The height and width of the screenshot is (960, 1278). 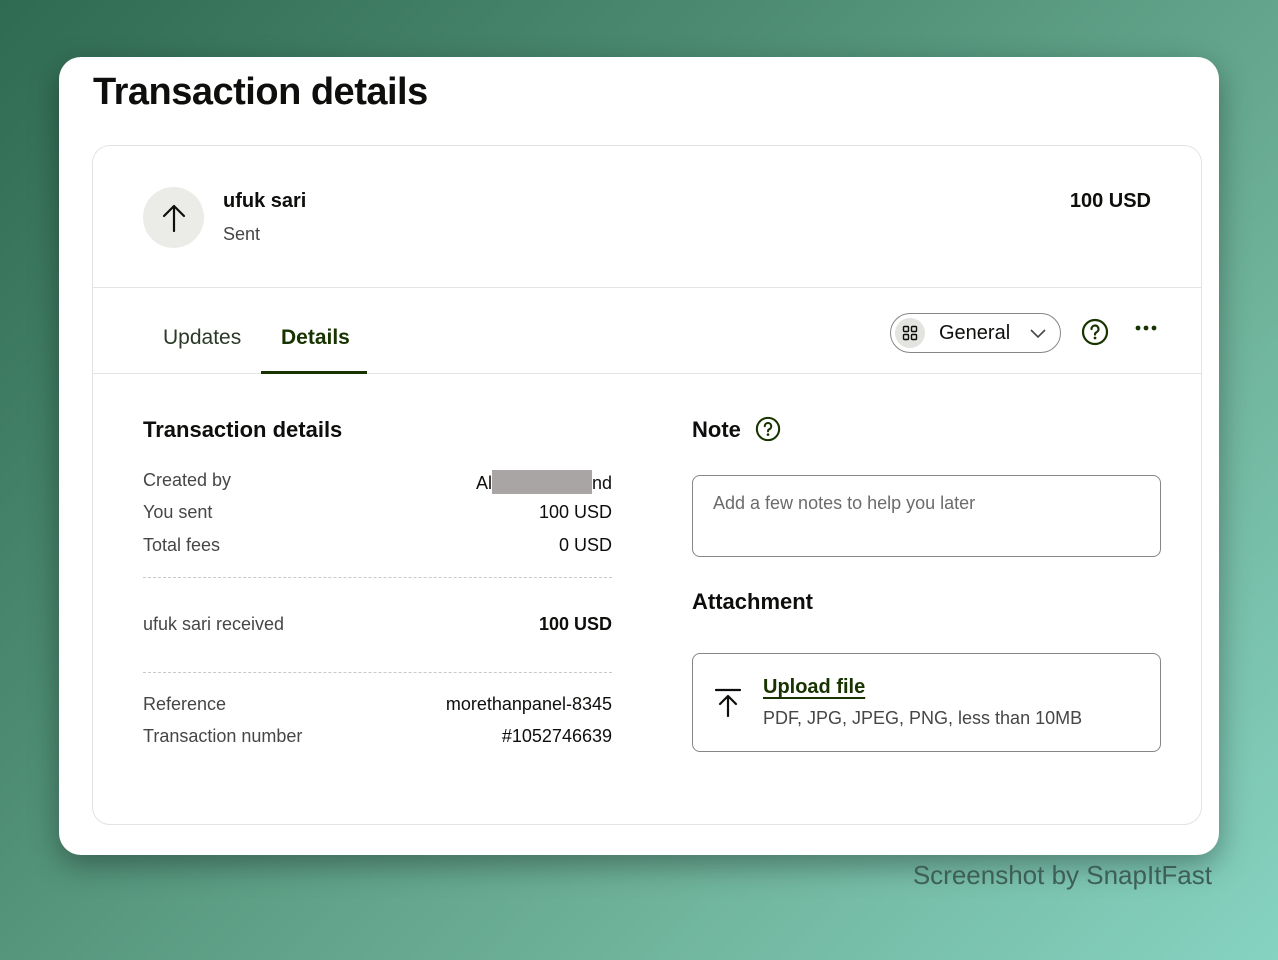 What do you see at coordinates (202, 338) in the screenshot?
I see `tab-updates: Updates` at bounding box center [202, 338].